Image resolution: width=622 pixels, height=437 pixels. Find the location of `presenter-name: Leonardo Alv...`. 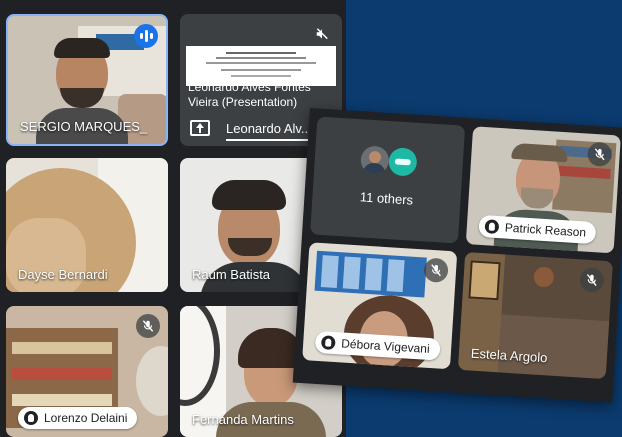

presenter-name: Leonardo Alv... is located at coordinates (269, 128).